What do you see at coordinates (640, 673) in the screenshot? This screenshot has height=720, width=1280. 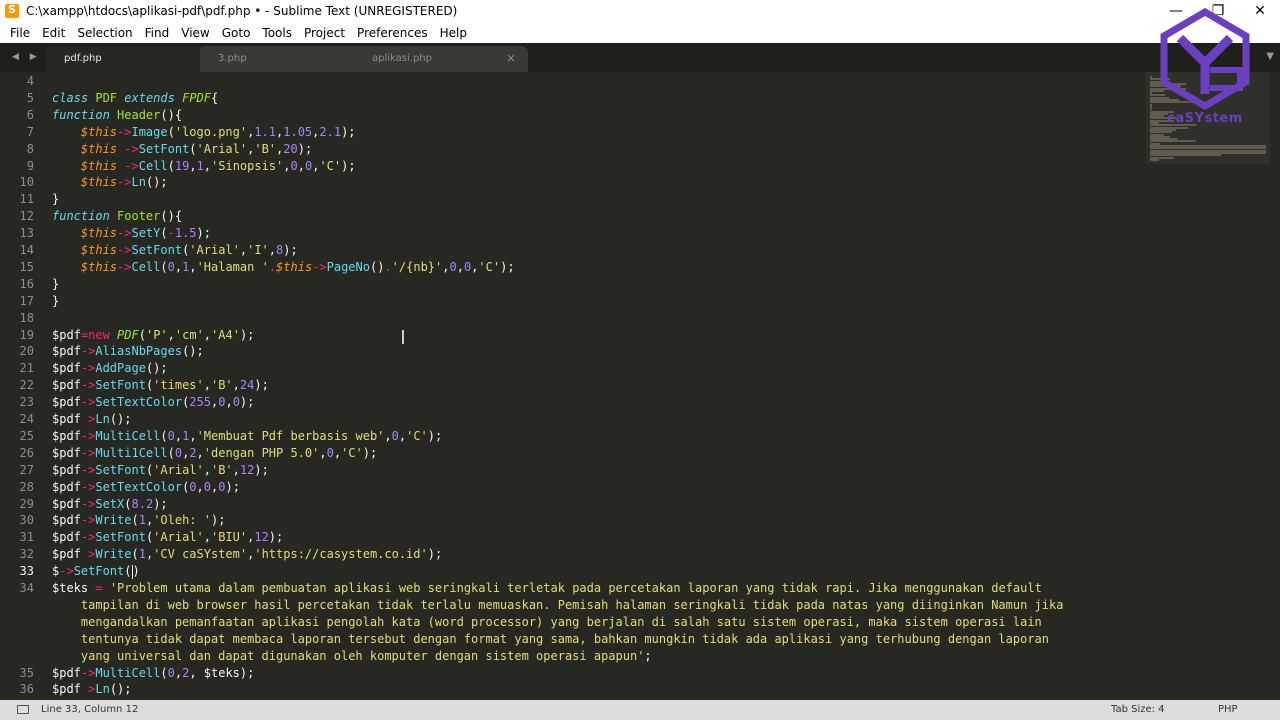 I see `code-line: 35 $pdf->MultiCell(0,2, $teks);` at bounding box center [640, 673].